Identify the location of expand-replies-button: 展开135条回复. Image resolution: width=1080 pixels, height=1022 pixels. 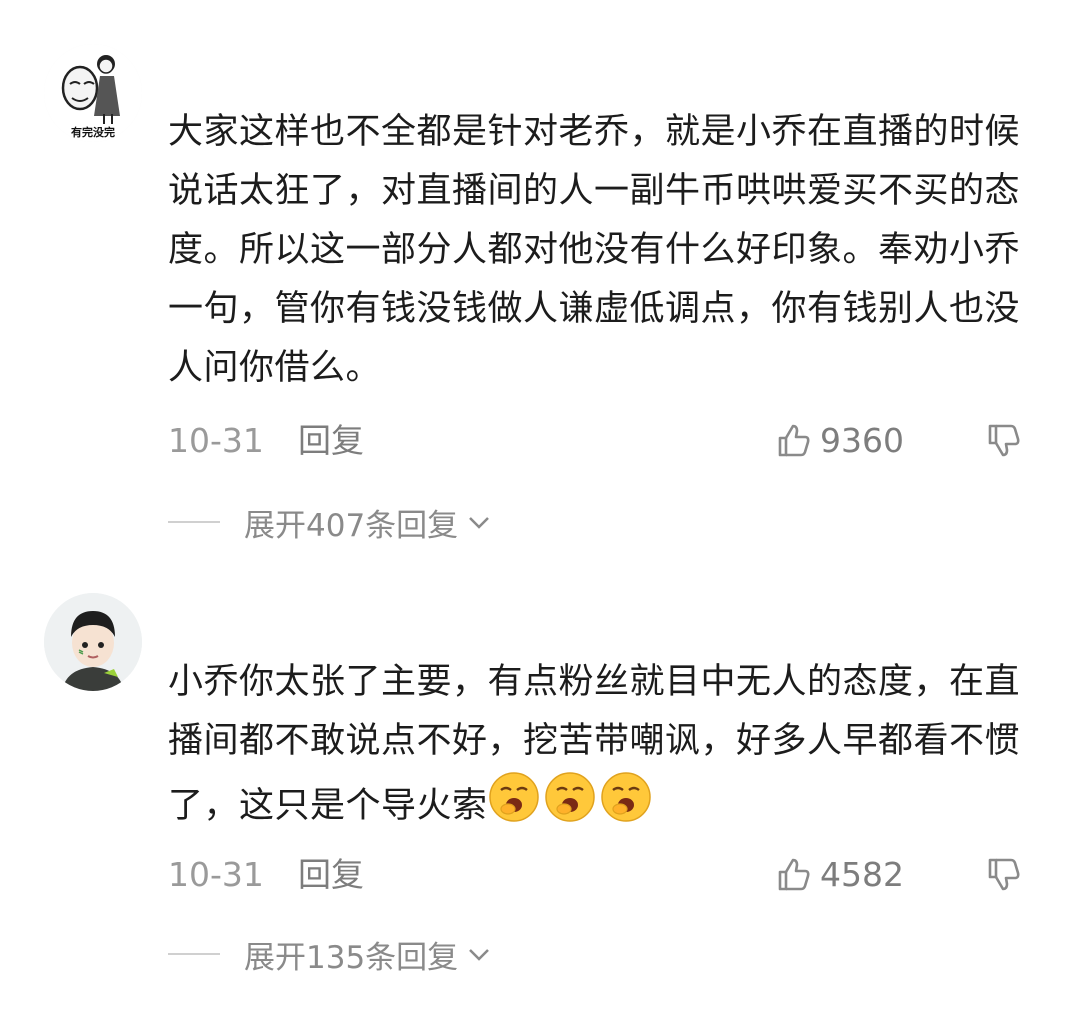
(330, 954).